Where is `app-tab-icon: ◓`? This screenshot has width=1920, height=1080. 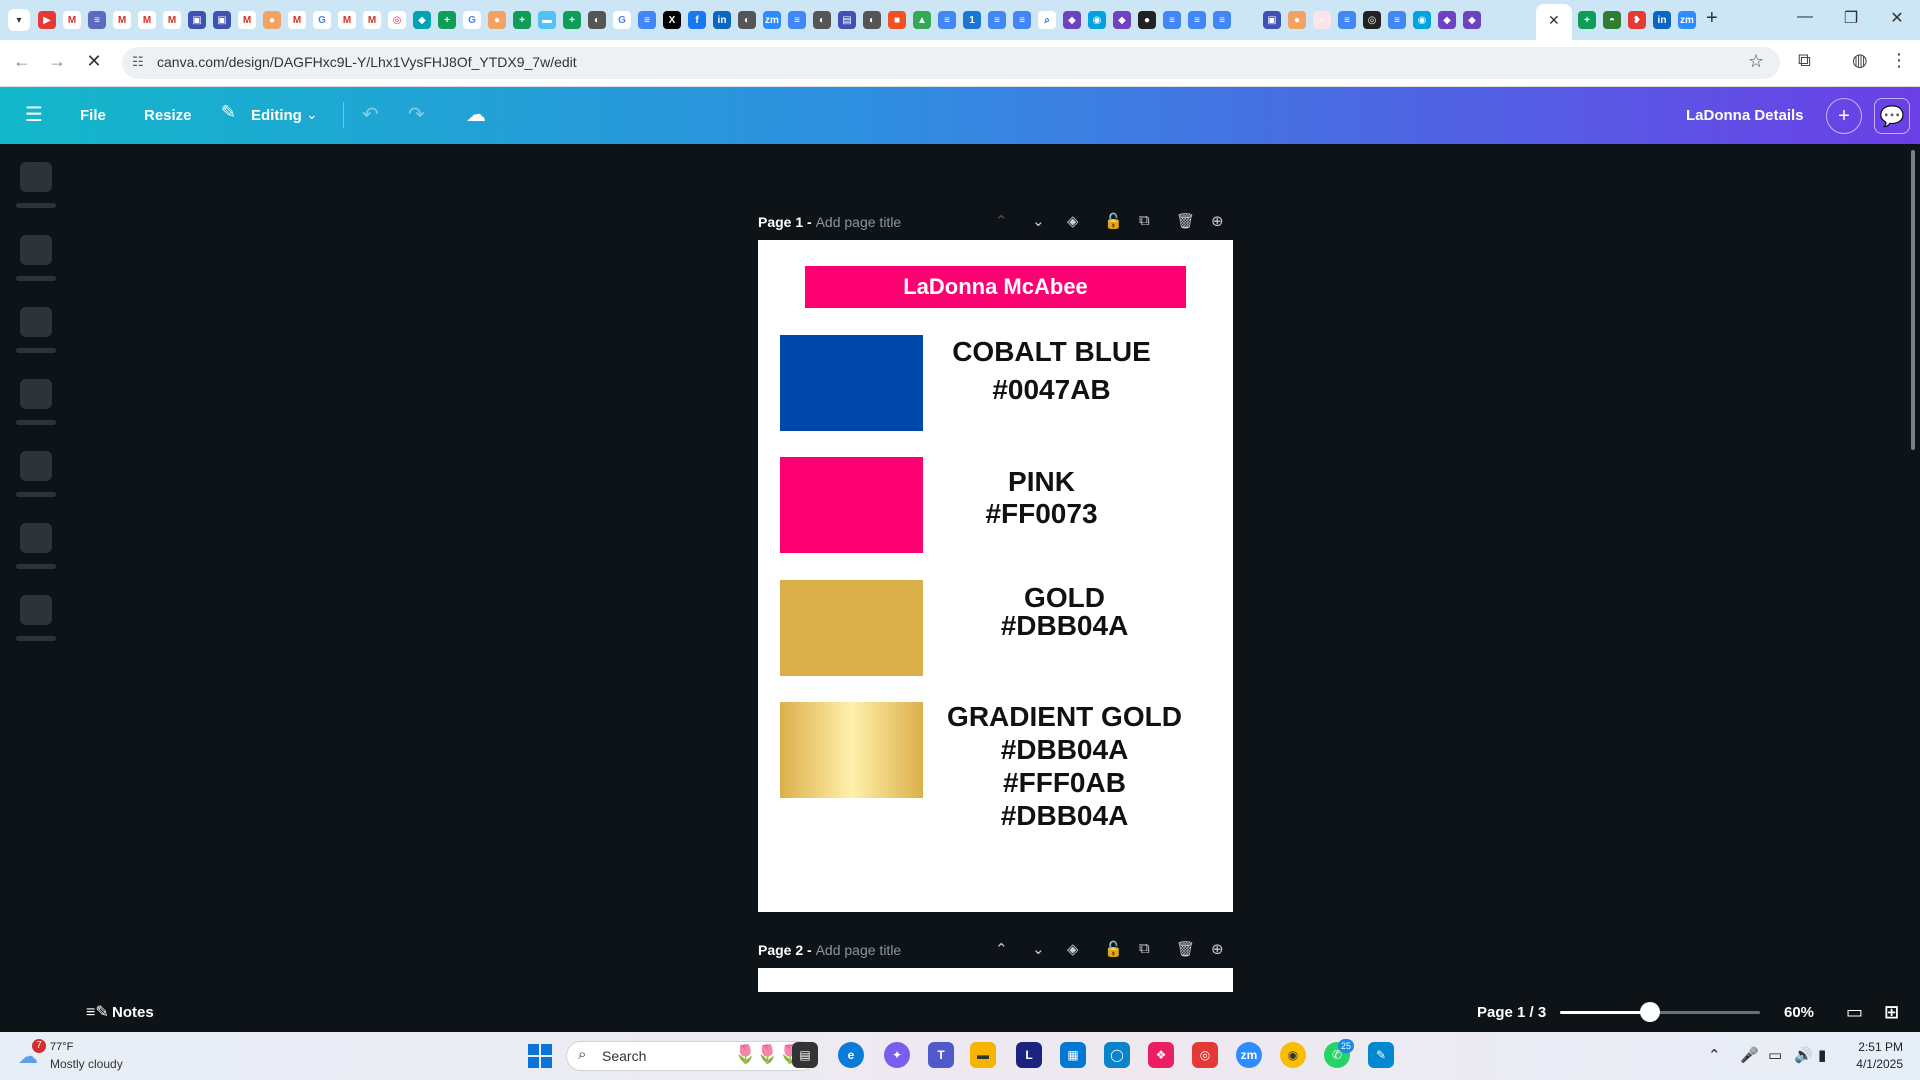 app-tab-icon: ◓ is located at coordinates (1612, 20).